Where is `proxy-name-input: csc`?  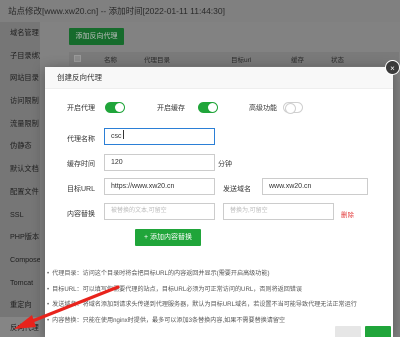 proxy-name-input: csc is located at coordinates (159, 136).